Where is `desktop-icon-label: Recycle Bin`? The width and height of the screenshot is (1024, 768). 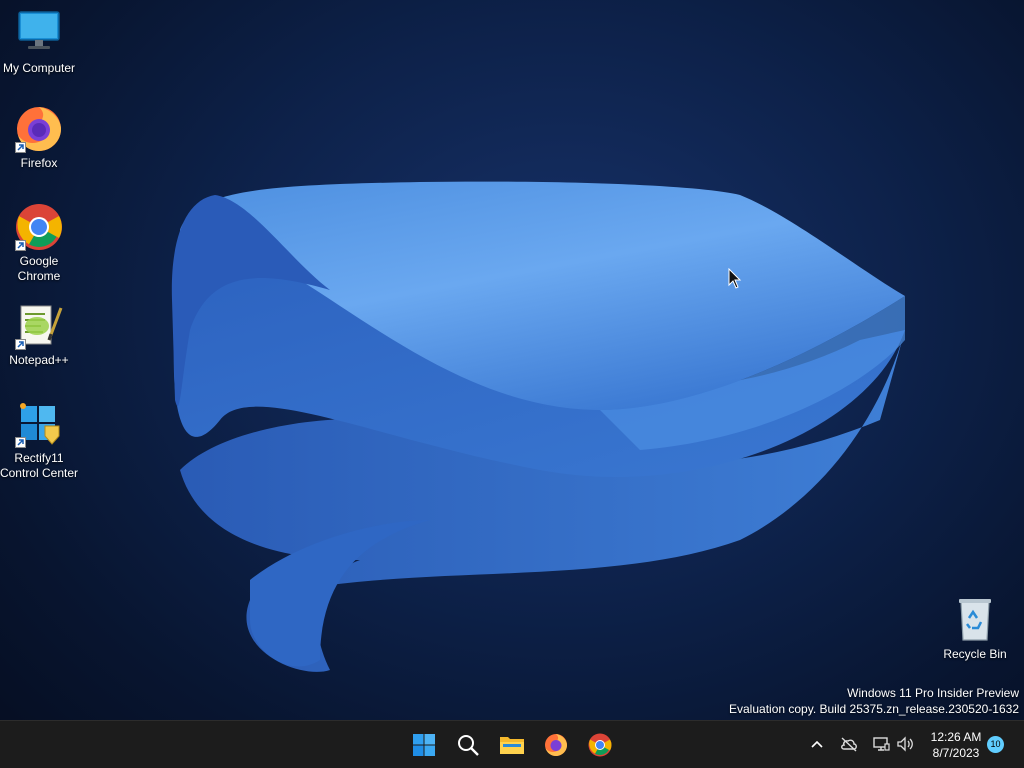
desktop-icon-label: Recycle Bin is located at coordinates (975, 654).